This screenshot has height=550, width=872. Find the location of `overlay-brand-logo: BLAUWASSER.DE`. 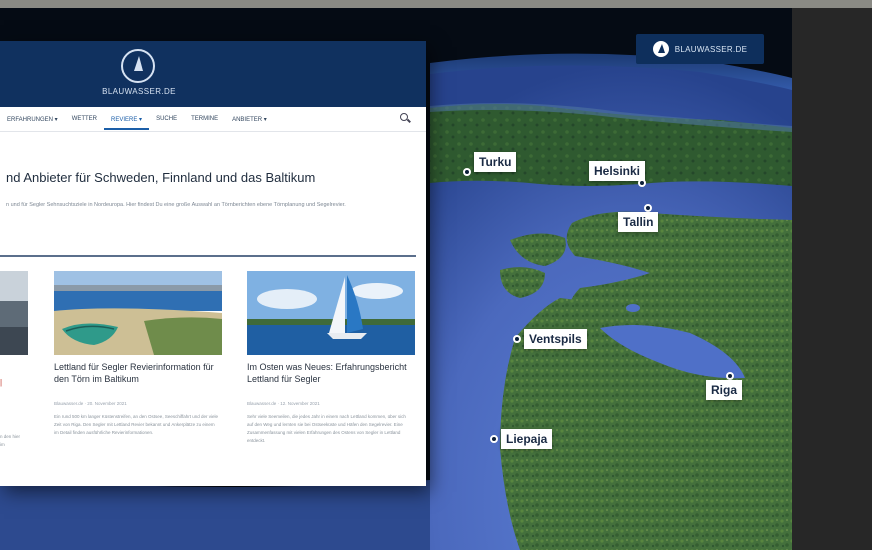

overlay-brand-logo: BLAUWASSER.DE is located at coordinates (700, 49).